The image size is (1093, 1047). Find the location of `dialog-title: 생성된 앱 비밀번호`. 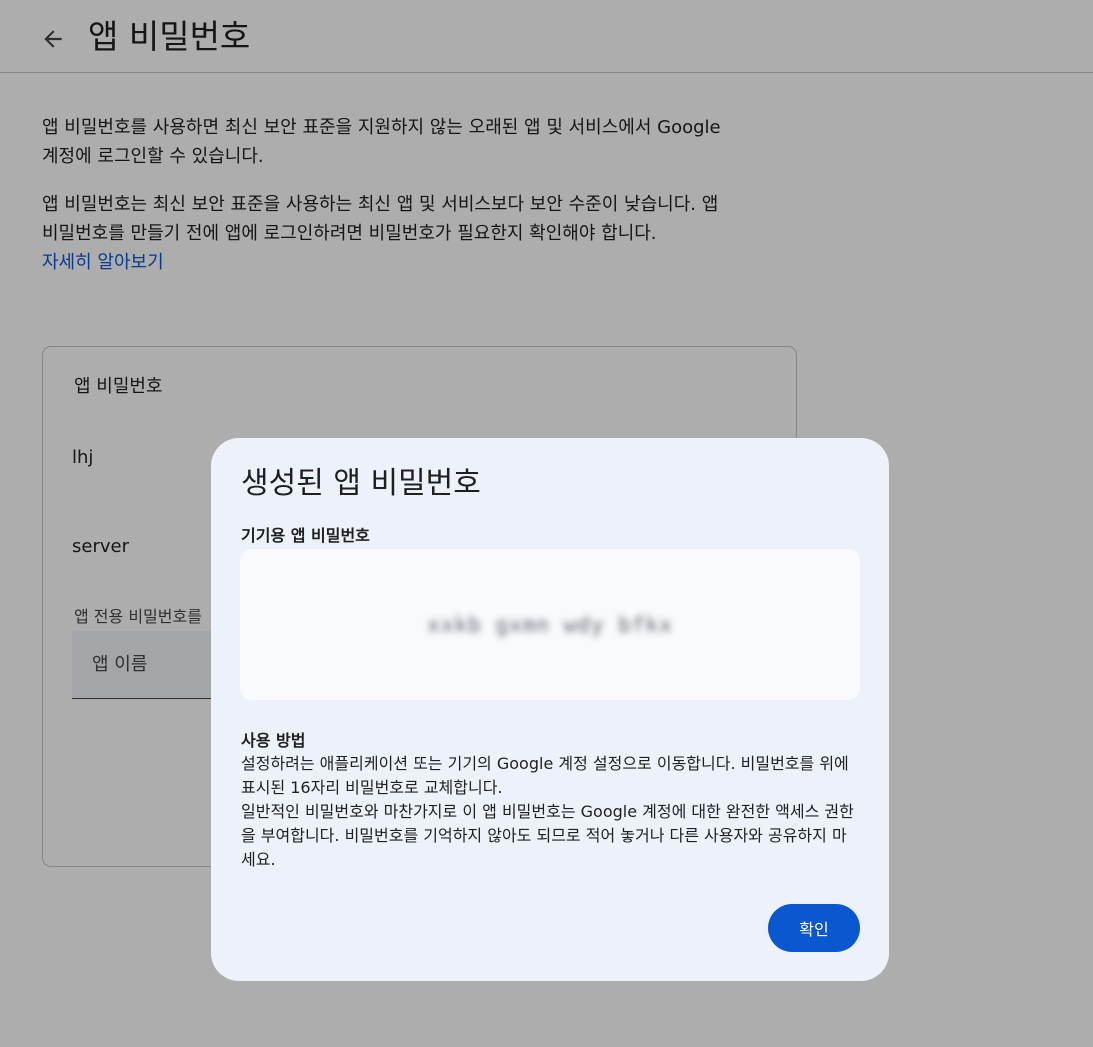

dialog-title: 생성된 앱 비밀번호 is located at coordinates (361, 483).